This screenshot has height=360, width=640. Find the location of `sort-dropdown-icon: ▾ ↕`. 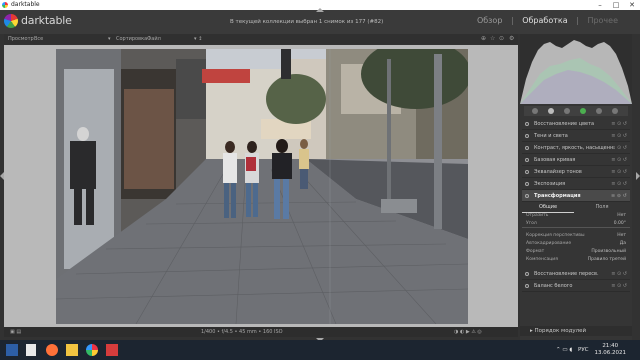

sort-dropdown-icon: ▾ ↕ is located at coordinates (198, 39).